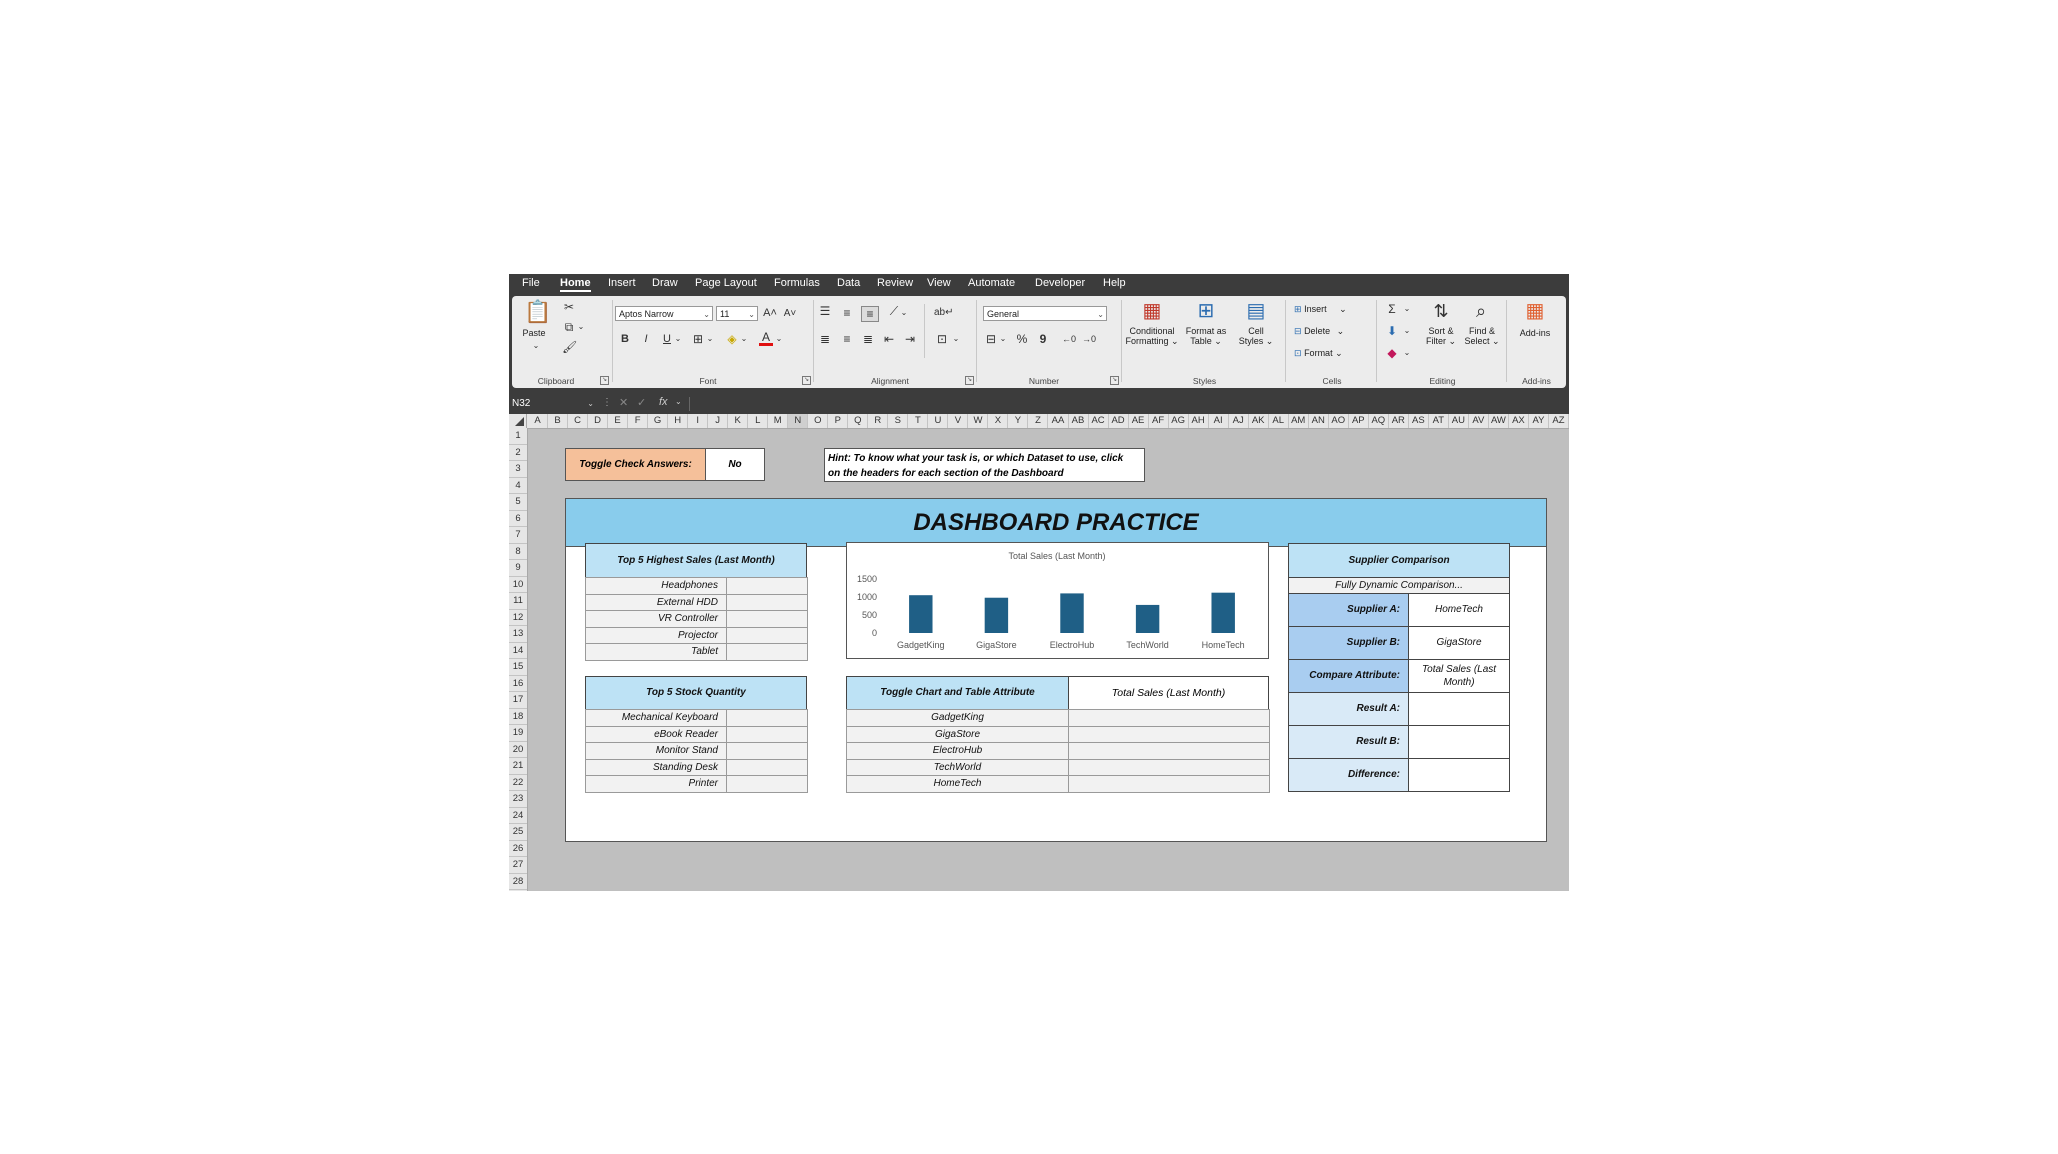 Image resolution: width=2058 pixels, height=1154 pixels. What do you see at coordinates (575, 284) in the screenshot?
I see `menu-home: Home` at bounding box center [575, 284].